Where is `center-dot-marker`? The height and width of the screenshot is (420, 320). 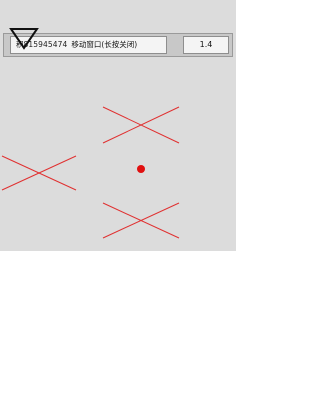
center-dot-marker is located at coordinates (141, 169).